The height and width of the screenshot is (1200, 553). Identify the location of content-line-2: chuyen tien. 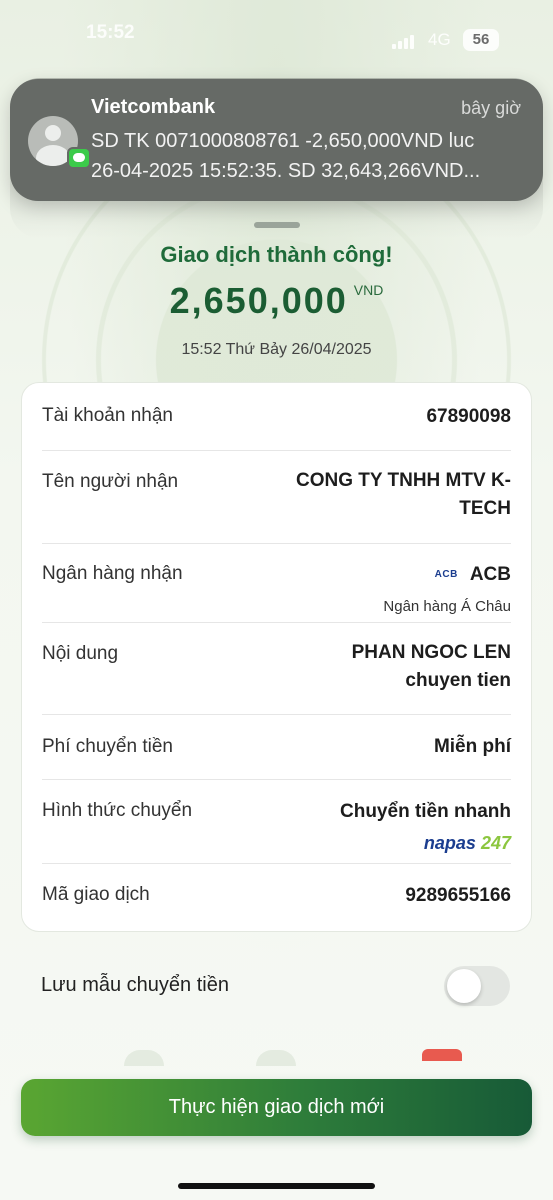
(458, 680).